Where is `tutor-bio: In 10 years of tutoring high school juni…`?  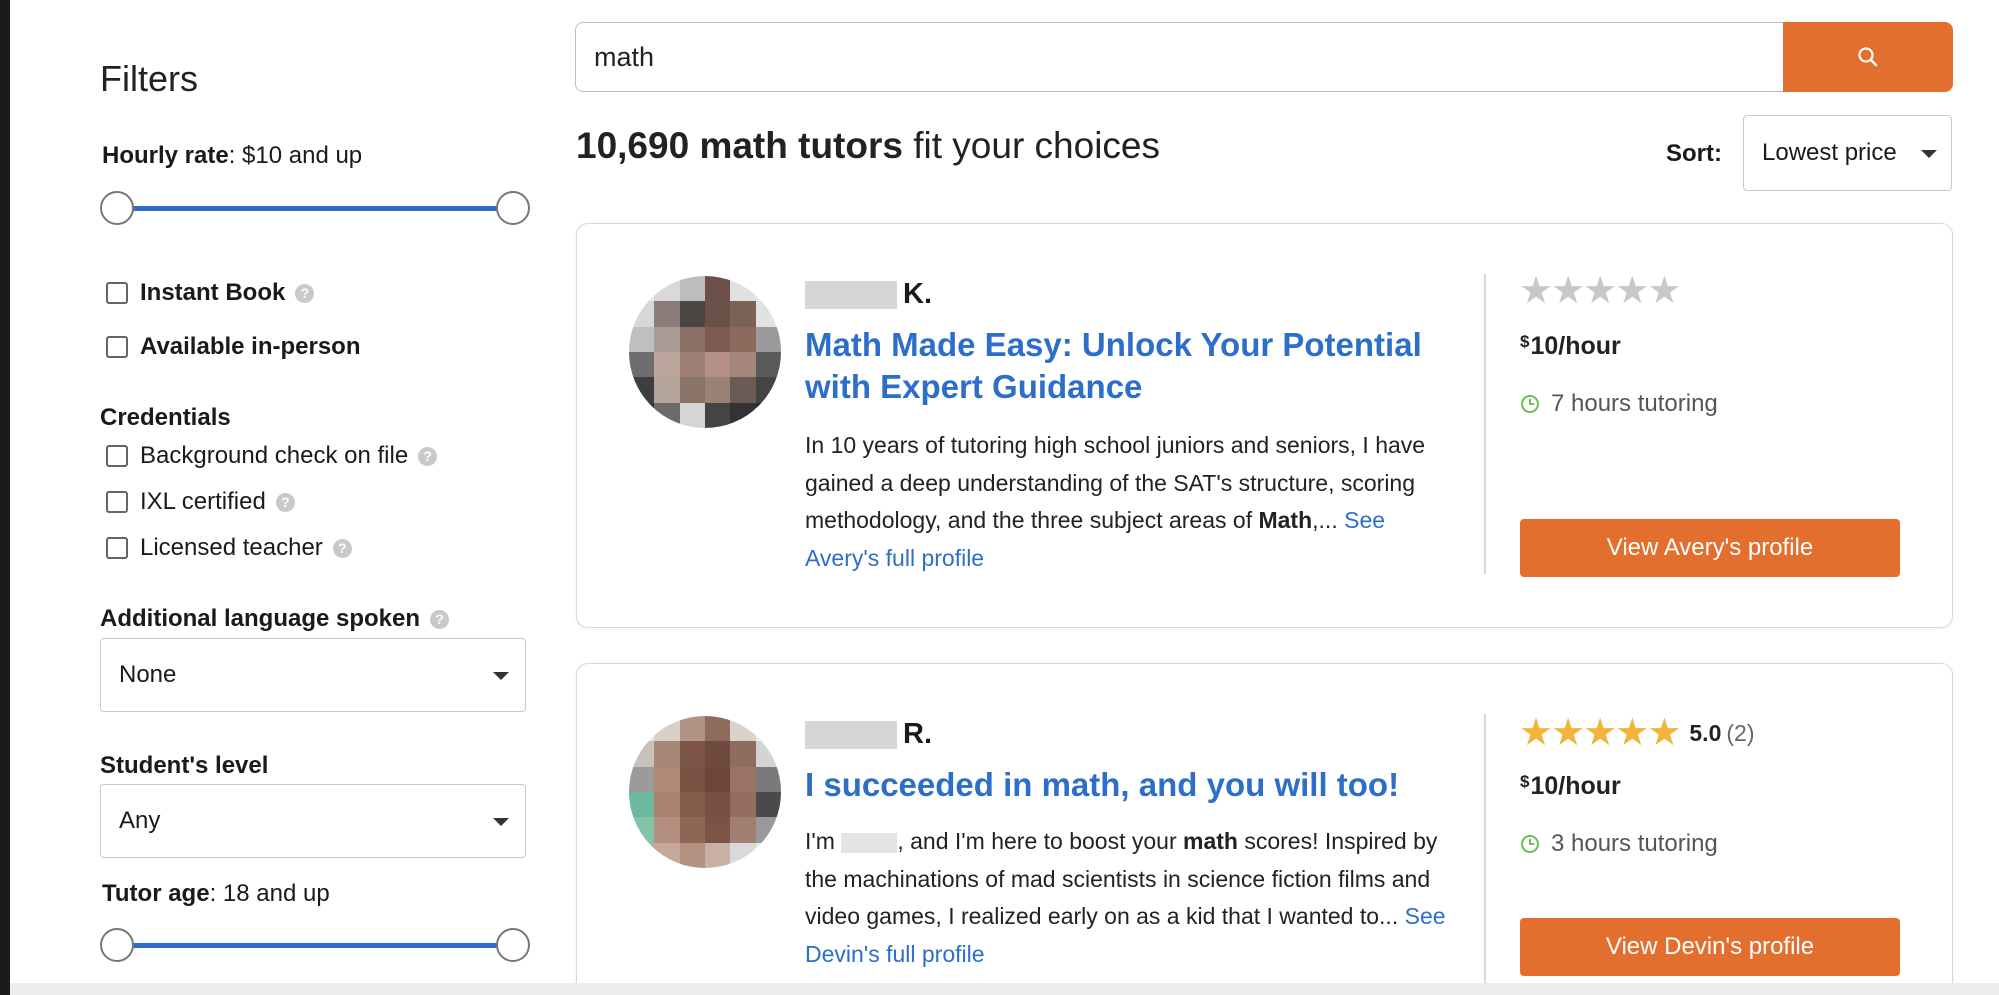 tutor-bio: In 10 years of tutoring high school juni… is located at coordinates (1130, 502).